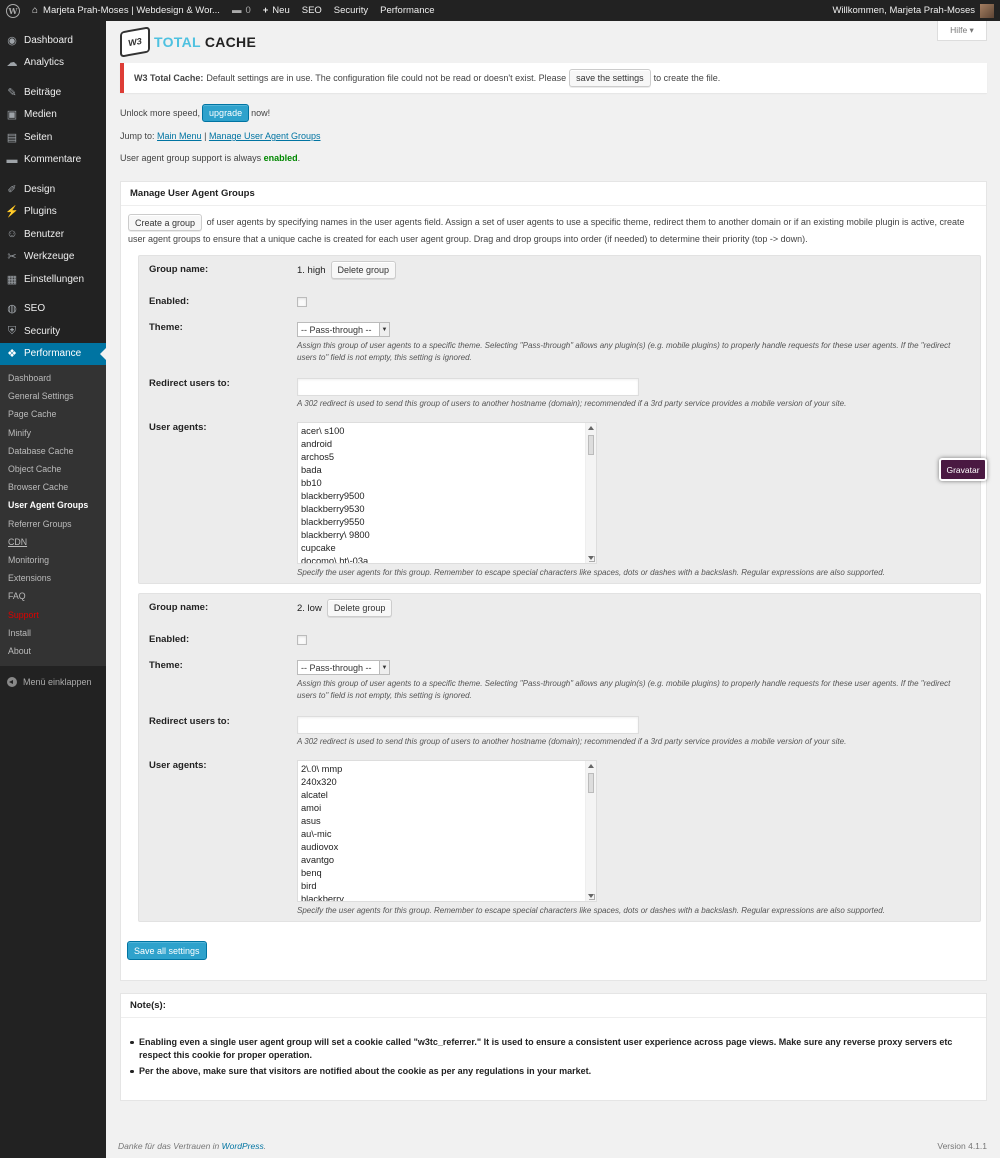 This screenshot has width=1000, height=1158. I want to click on user-agent-entry: avantgo, so click(318, 859).